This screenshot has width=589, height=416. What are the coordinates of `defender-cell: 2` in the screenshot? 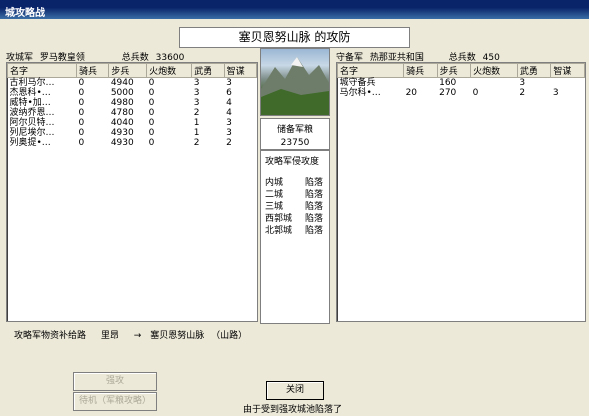 It's located at (522, 93).